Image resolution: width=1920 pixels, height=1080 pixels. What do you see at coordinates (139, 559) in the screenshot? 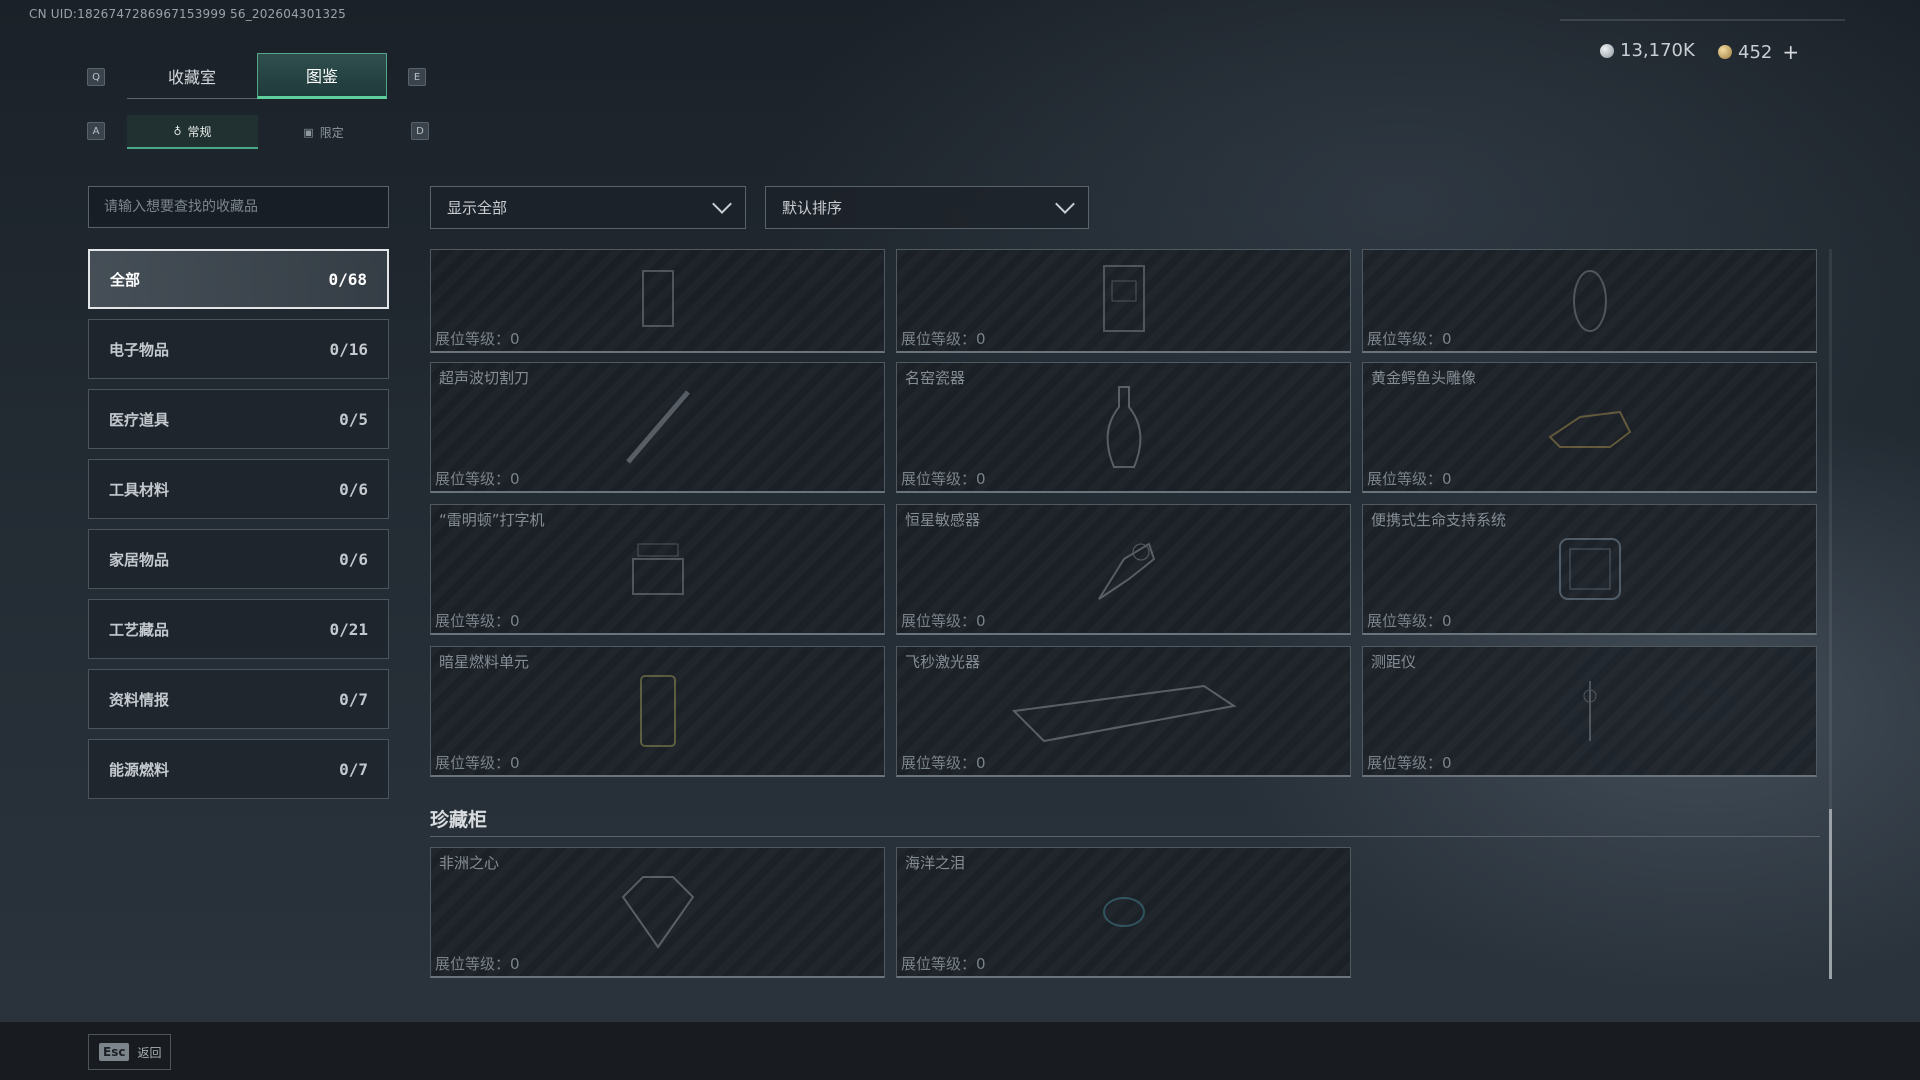
I see `category-label: 家居物品` at bounding box center [139, 559].